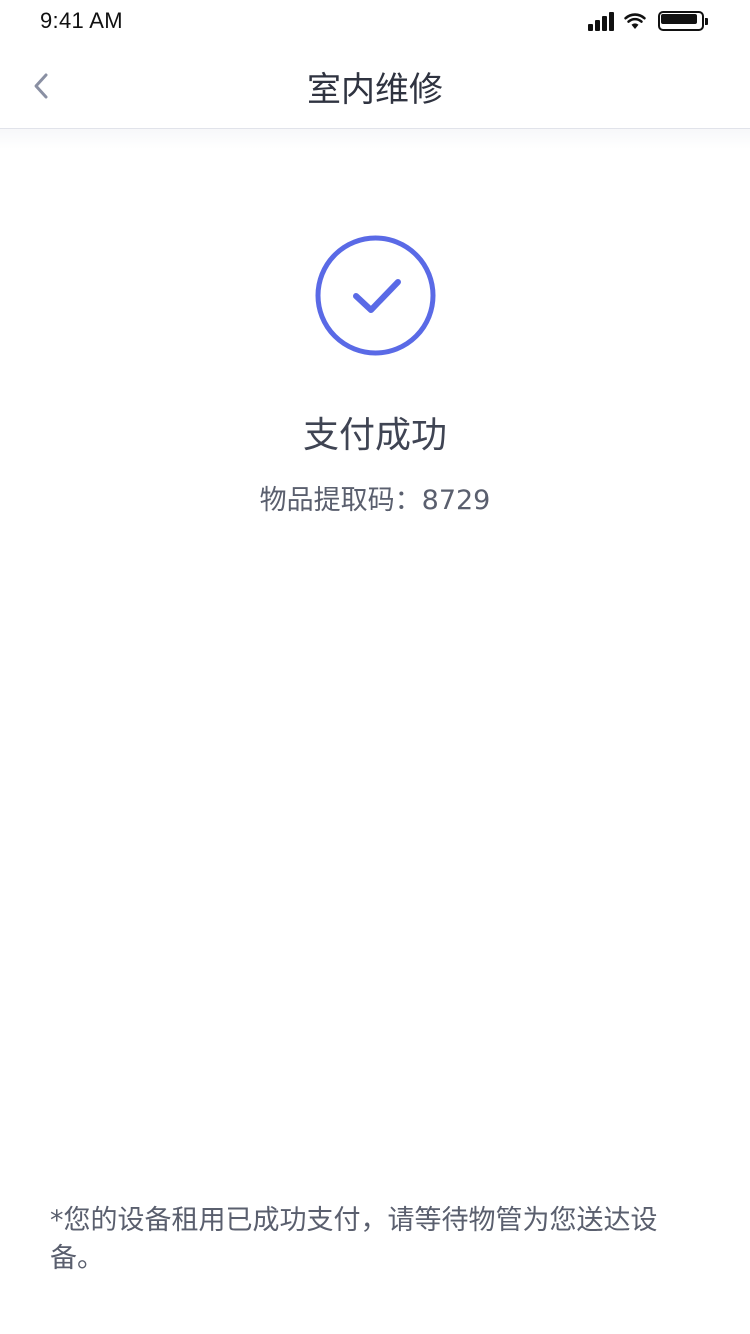  I want to click on result-title: 支付成功, so click(374, 435).